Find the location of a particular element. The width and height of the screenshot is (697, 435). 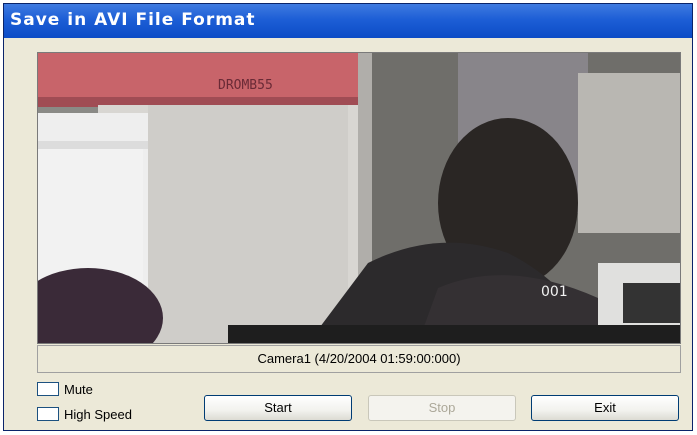

camera-overlay-id: 001 is located at coordinates (554, 292).